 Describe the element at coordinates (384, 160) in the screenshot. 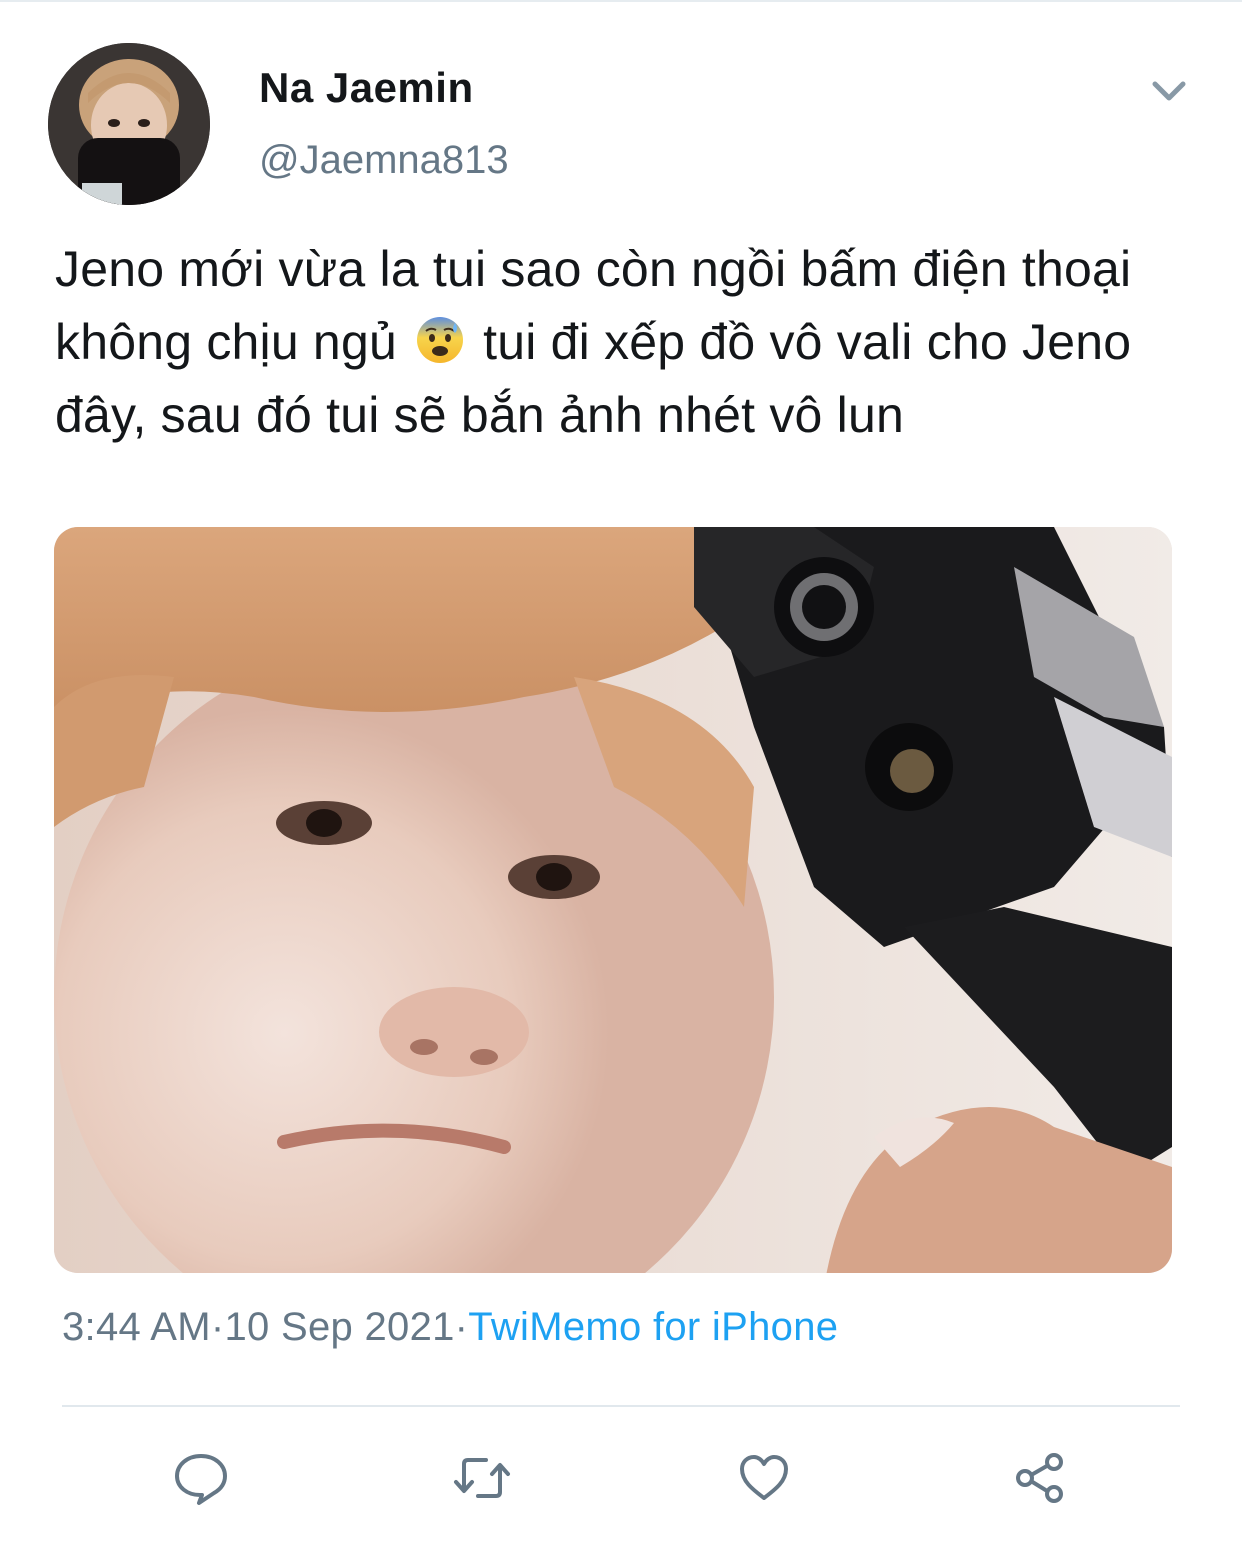

I see `user-handle: @Jaemna813` at that location.